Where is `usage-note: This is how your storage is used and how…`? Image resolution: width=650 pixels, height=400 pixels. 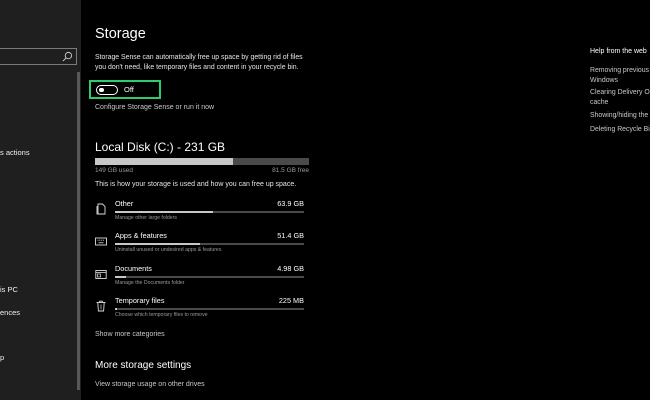
usage-note: This is how your storage is used and how… is located at coordinates (196, 184).